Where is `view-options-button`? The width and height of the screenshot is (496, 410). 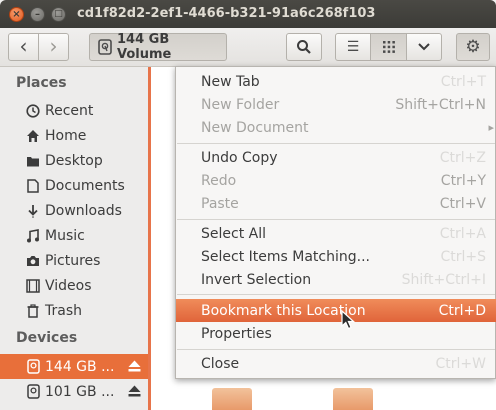
view-options-button is located at coordinates (424, 47).